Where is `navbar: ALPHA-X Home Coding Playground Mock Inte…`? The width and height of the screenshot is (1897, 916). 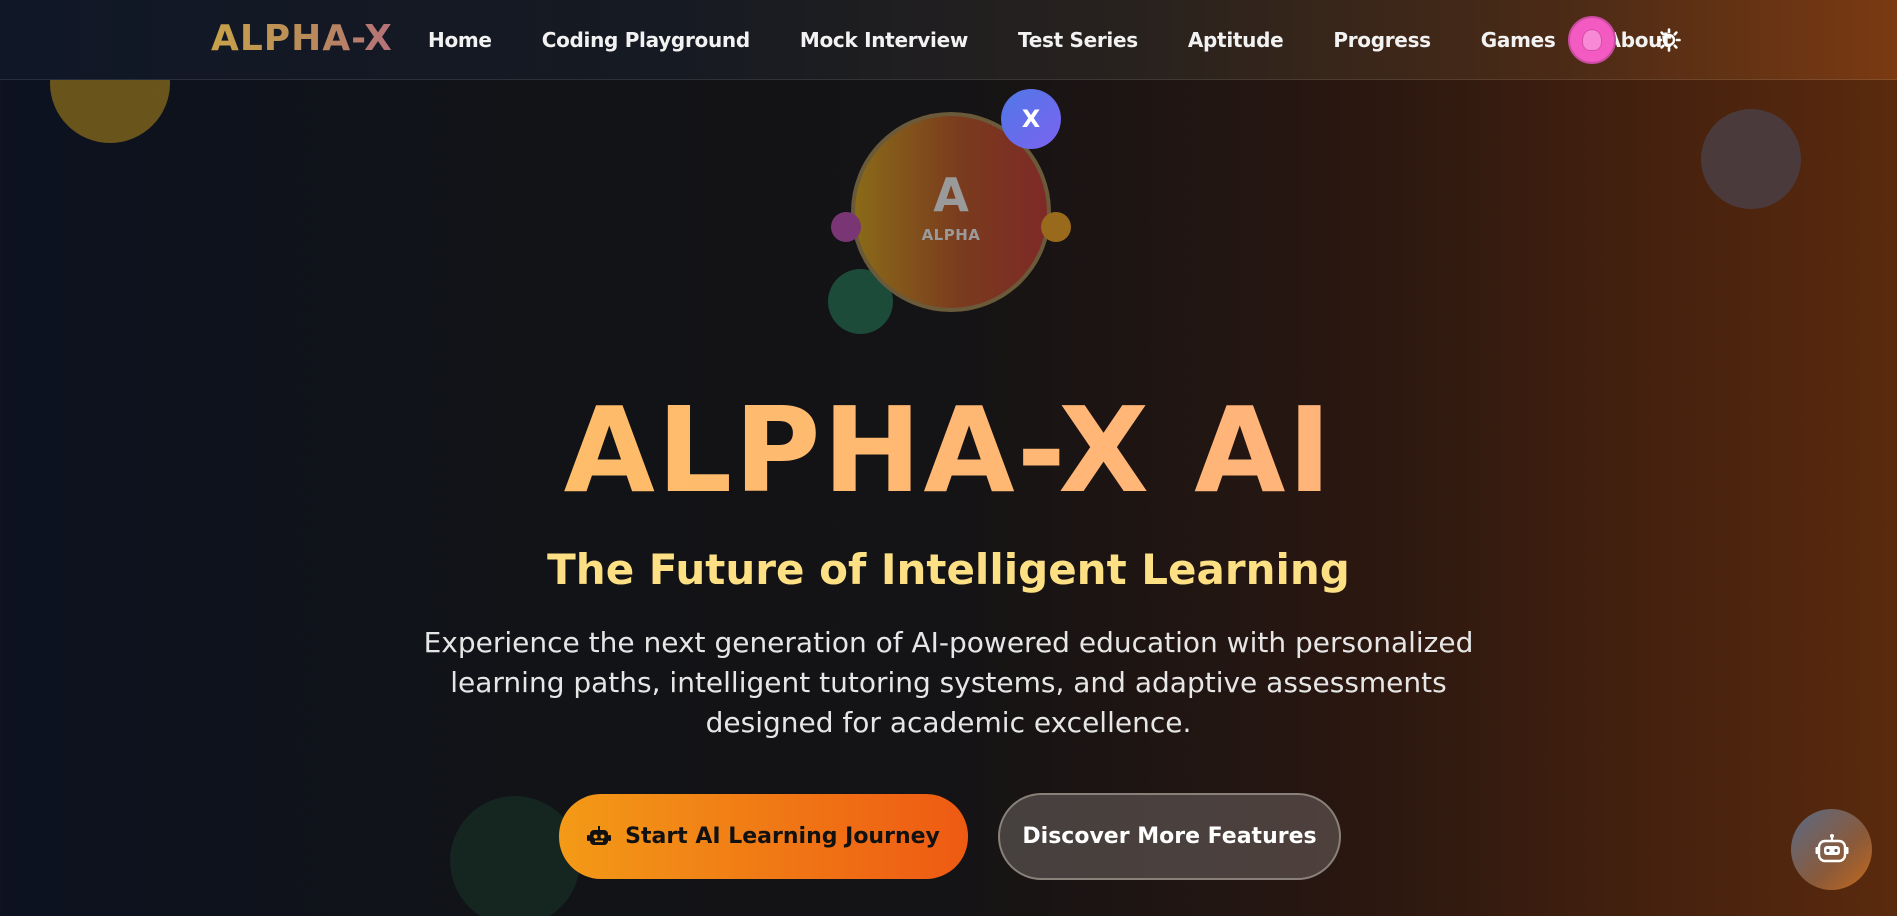 navbar: ALPHA-X Home Coding Playground Mock Inte… is located at coordinates (948, 40).